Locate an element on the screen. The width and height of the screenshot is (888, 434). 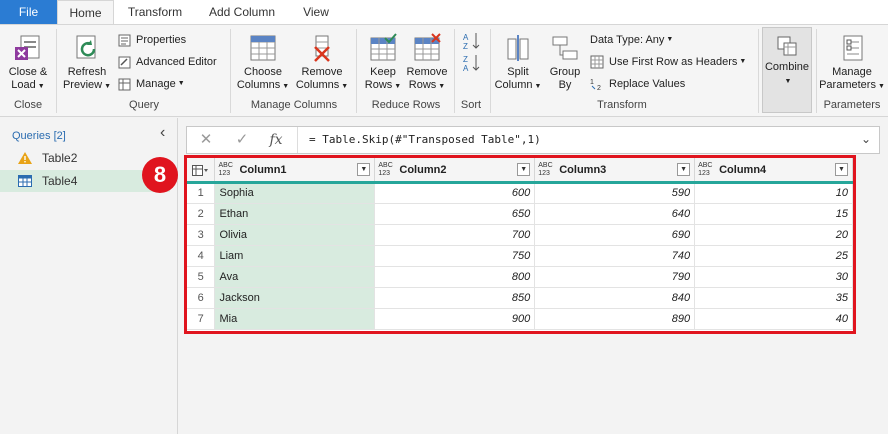
commit-formula-icon: ✓ is located at coordinates (242, 140).